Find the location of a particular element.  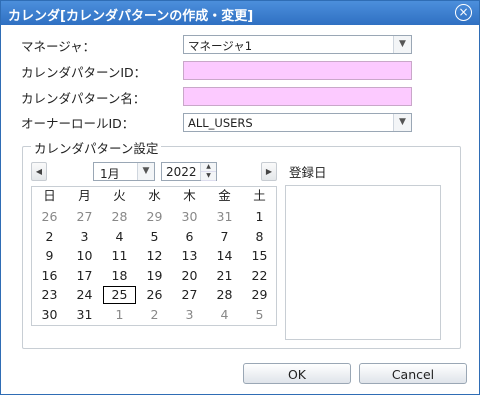

manager-value: マネージャ1 is located at coordinates (220, 46).